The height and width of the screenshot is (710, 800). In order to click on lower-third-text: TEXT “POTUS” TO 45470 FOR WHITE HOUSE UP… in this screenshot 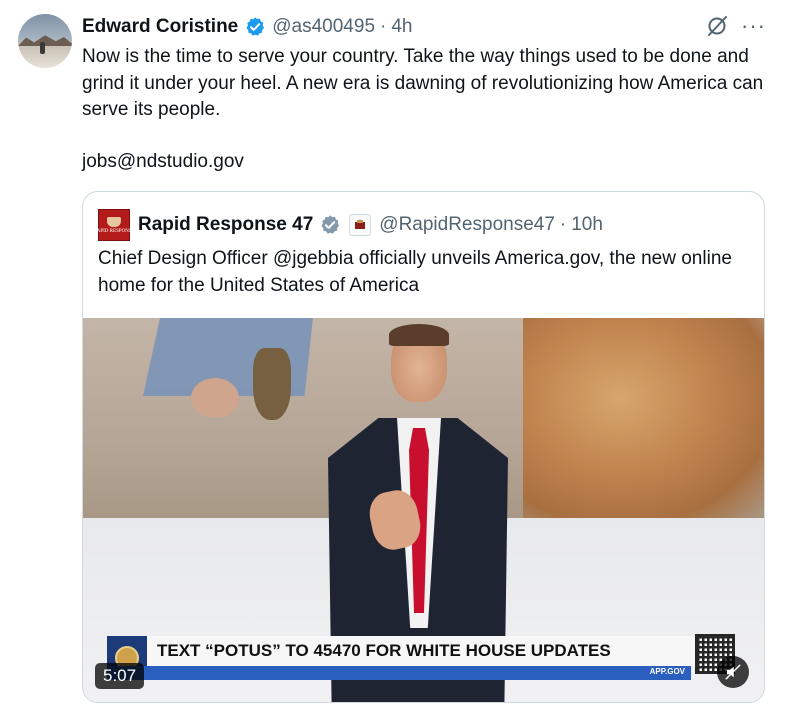, I will do `click(384, 650)`.